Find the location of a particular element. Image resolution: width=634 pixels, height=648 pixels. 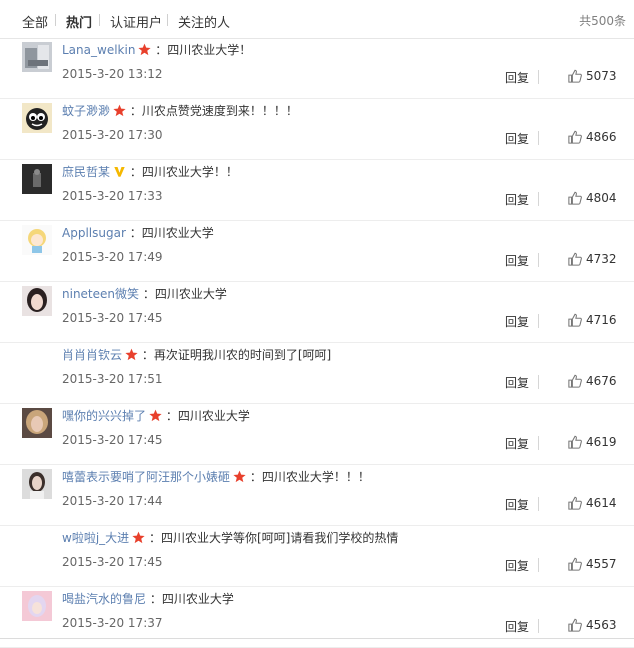

like-button: 4716 is located at coordinates (592, 320).